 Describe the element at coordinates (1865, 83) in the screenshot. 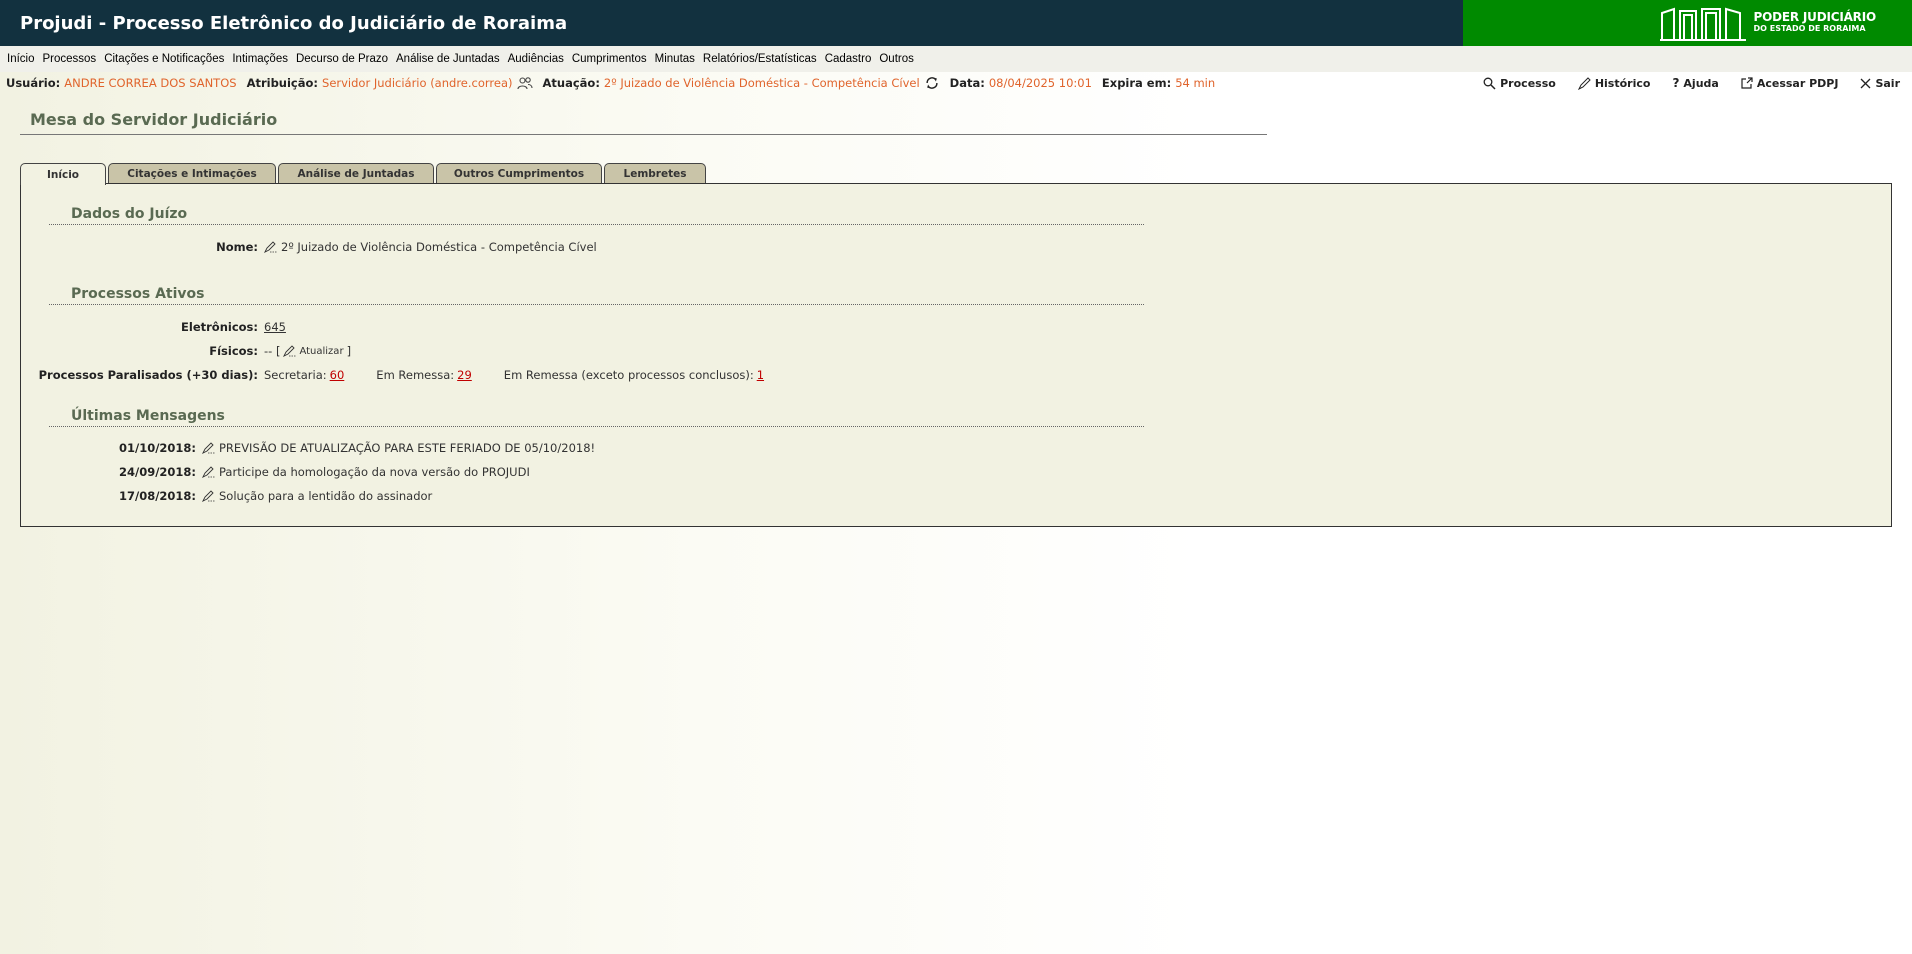

I see `close-icon` at that location.